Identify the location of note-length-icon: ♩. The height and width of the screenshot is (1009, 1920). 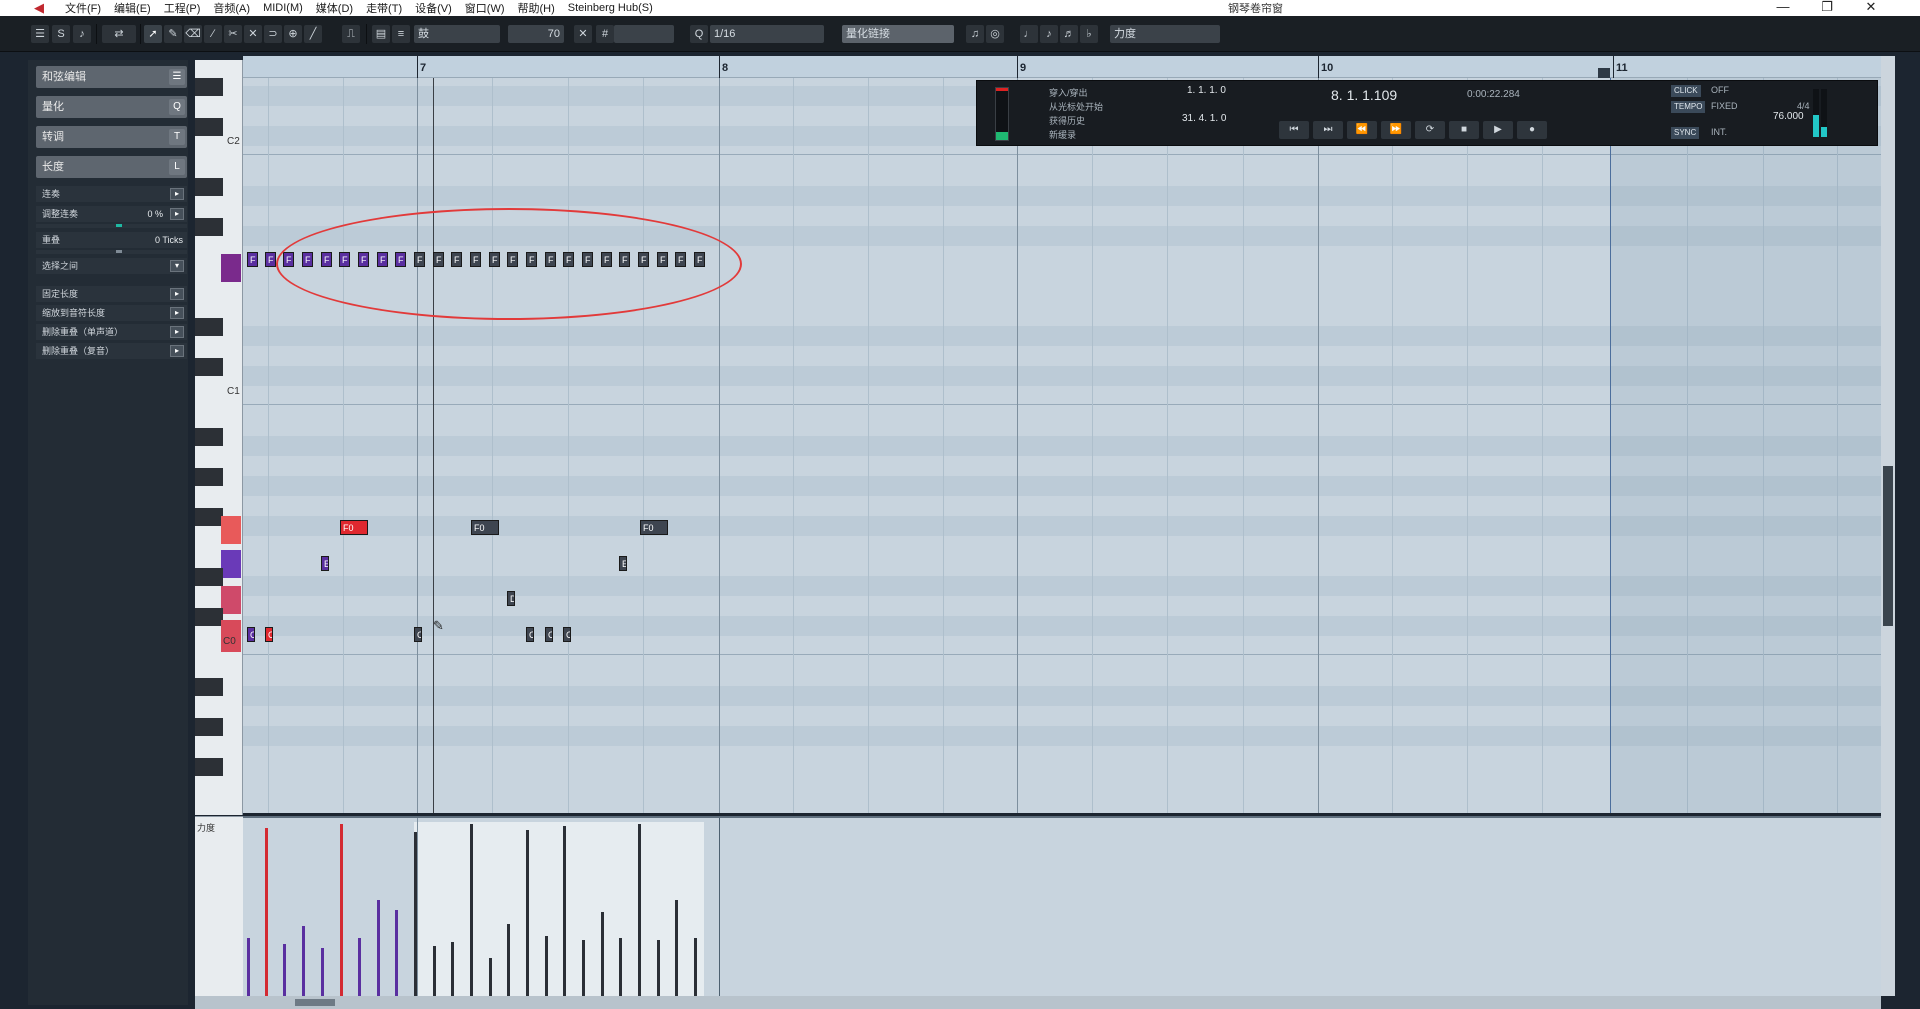
(1029, 34).